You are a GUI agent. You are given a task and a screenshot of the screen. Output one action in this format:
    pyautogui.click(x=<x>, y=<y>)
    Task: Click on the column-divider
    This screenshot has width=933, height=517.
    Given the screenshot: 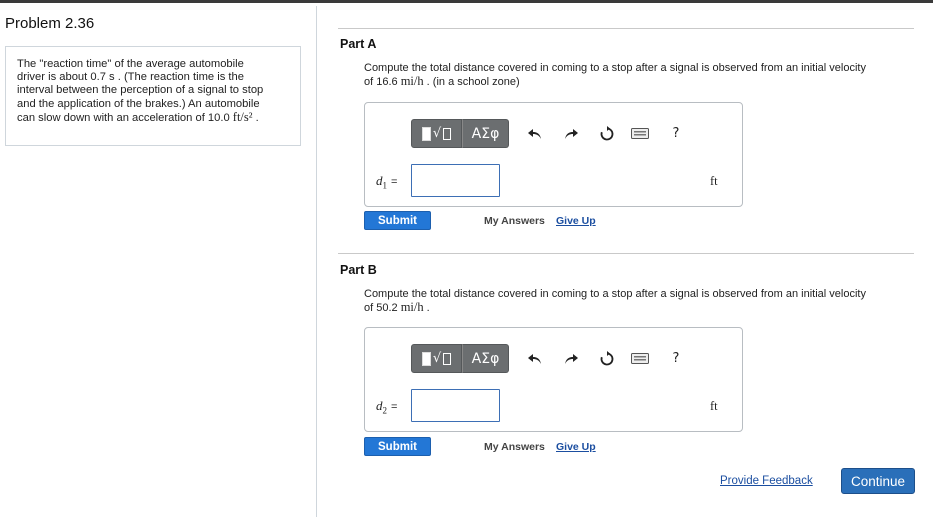 What is the action you would take?
    pyautogui.click(x=316, y=261)
    